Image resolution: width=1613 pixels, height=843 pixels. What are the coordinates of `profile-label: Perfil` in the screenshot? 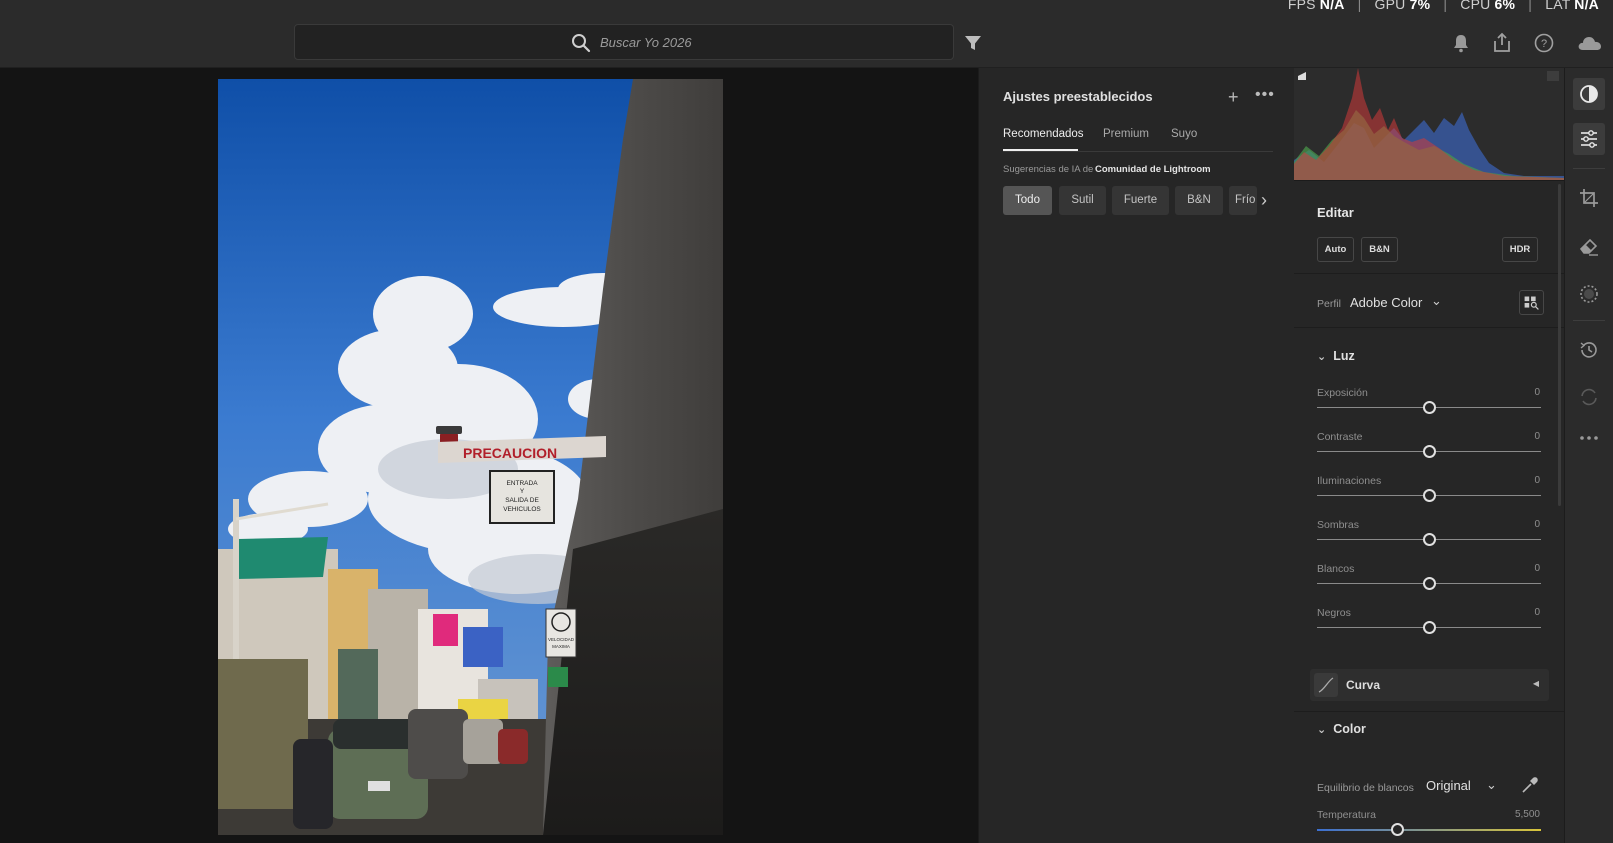 It's located at (1329, 304).